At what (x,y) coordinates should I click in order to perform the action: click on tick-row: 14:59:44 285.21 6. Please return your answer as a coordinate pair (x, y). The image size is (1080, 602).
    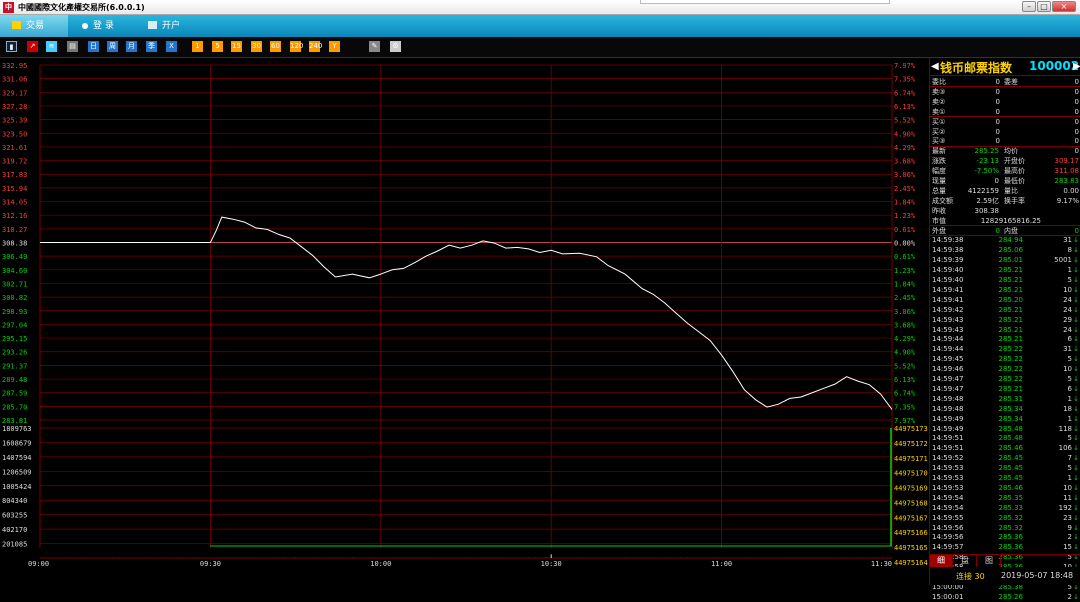
    Looking at the image, I should click on (1005, 339).